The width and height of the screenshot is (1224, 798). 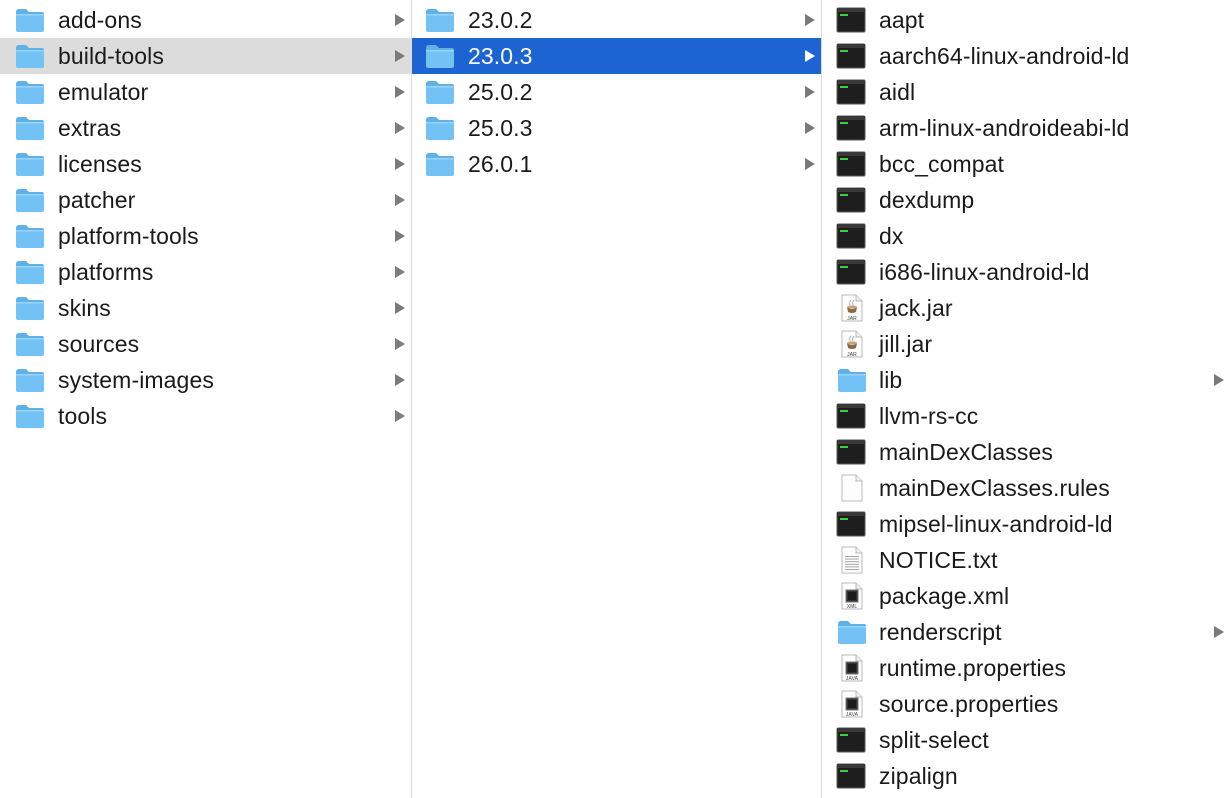 What do you see at coordinates (1023, 704) in the screenshot?
I see `file-row: JAVA source.properties` at bounding box center [1023, 704].